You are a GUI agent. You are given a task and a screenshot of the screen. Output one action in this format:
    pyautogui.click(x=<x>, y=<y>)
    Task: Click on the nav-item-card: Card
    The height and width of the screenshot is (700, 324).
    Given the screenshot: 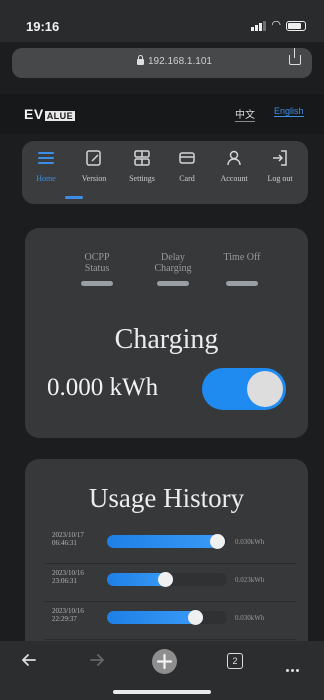 What is the action you would take?
    pyautogui.click(x=187, y=165)
    